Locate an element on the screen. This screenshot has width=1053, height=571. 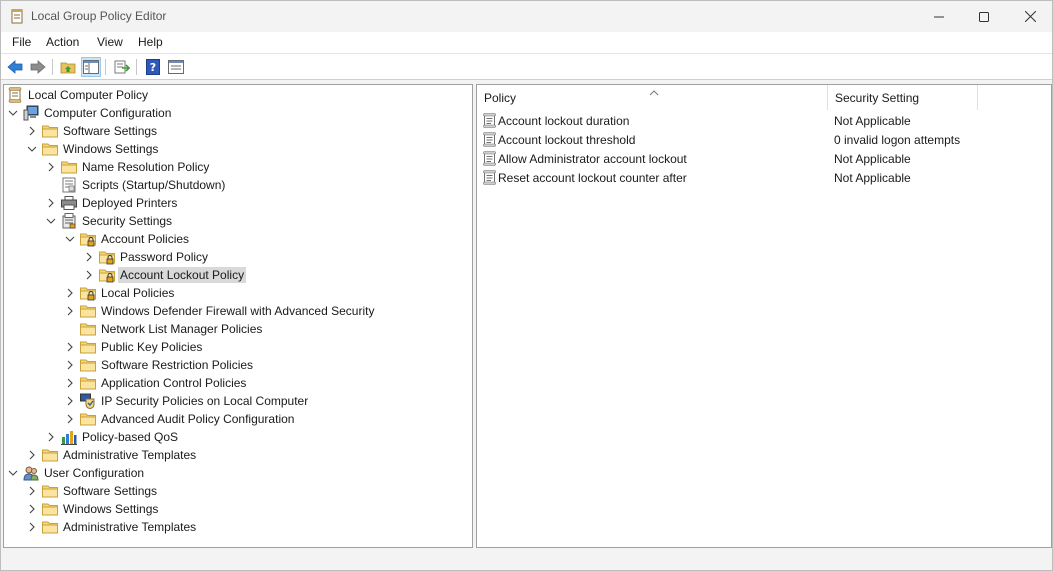
back-icon is located at coordinates (15, 67).